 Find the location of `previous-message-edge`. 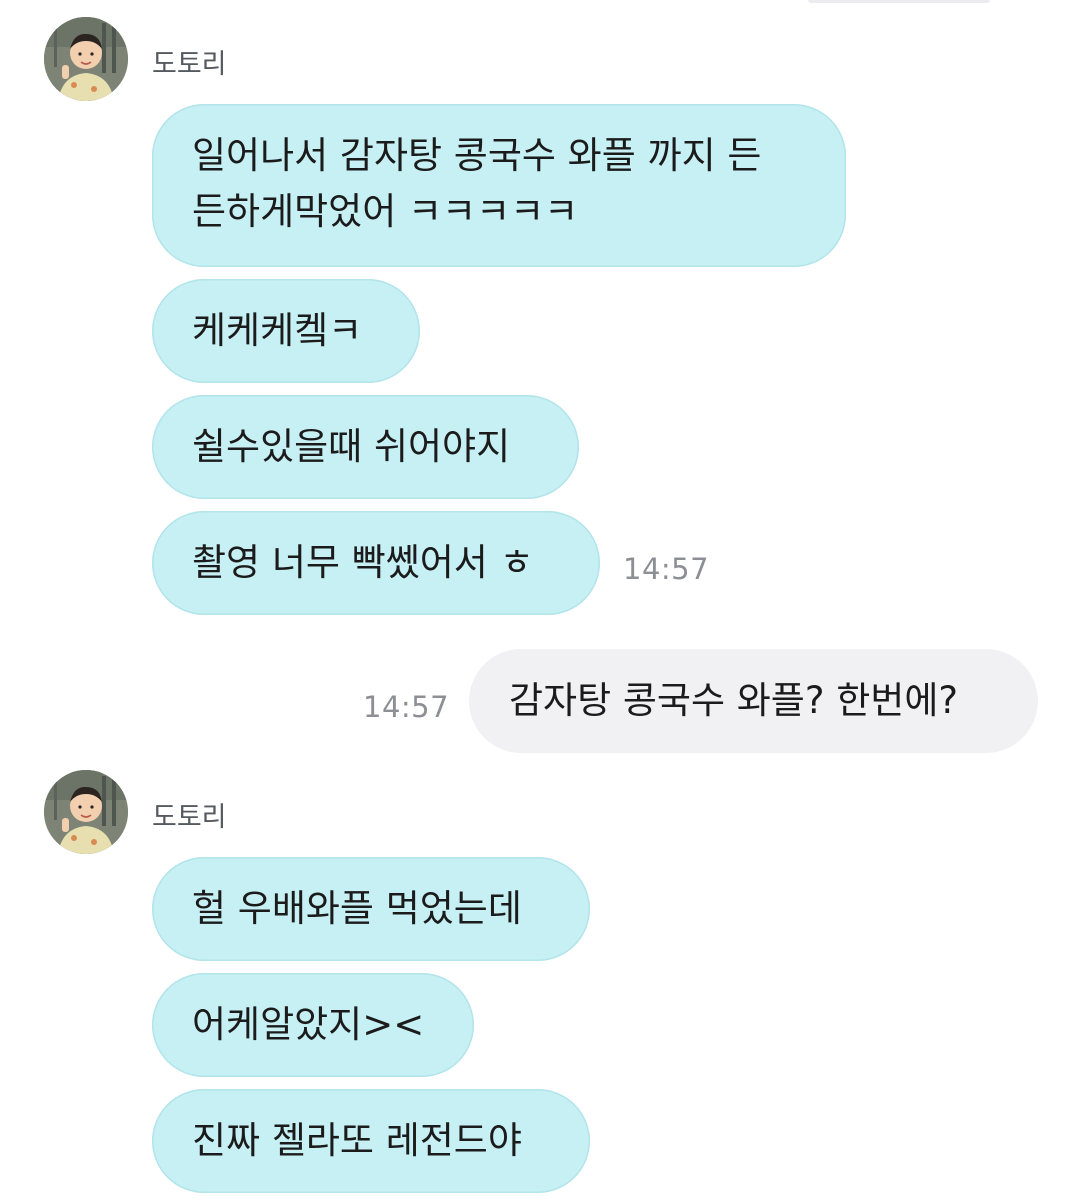

previous-message-edge is located at coordinates (899, 1).